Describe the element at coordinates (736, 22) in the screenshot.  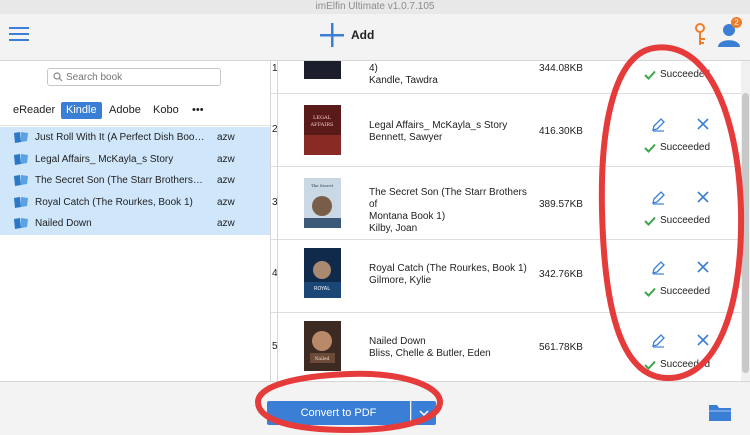
I see `notification-badge: 2` at that location.